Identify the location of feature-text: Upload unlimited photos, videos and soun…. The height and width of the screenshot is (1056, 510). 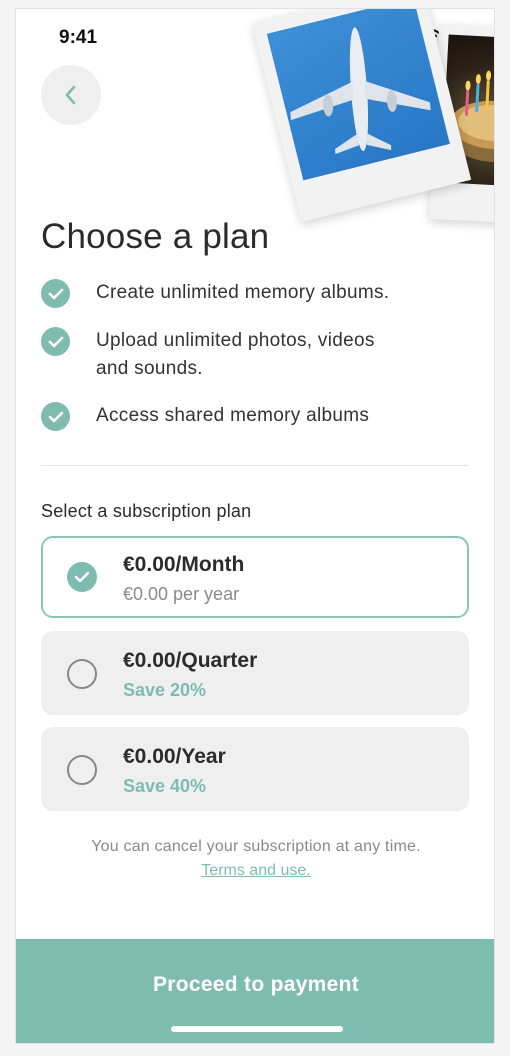
(235, 354).